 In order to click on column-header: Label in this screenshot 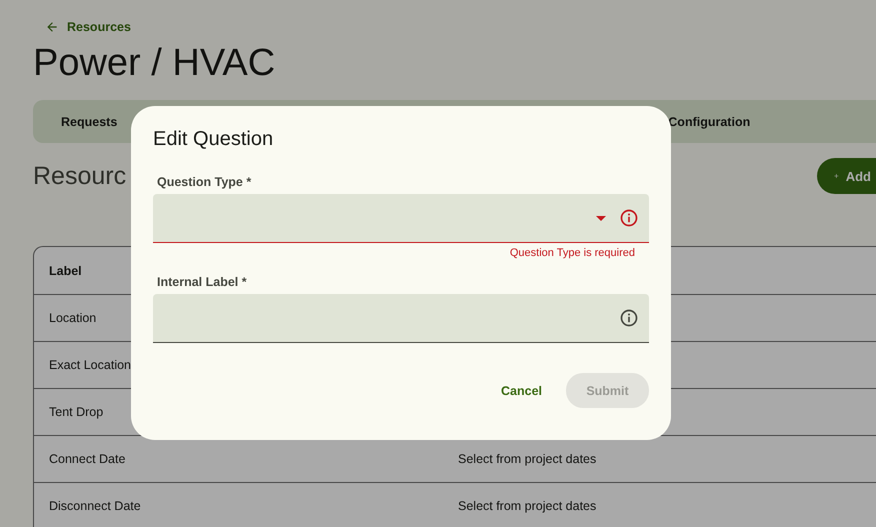, I will do `click(65, 271)`.